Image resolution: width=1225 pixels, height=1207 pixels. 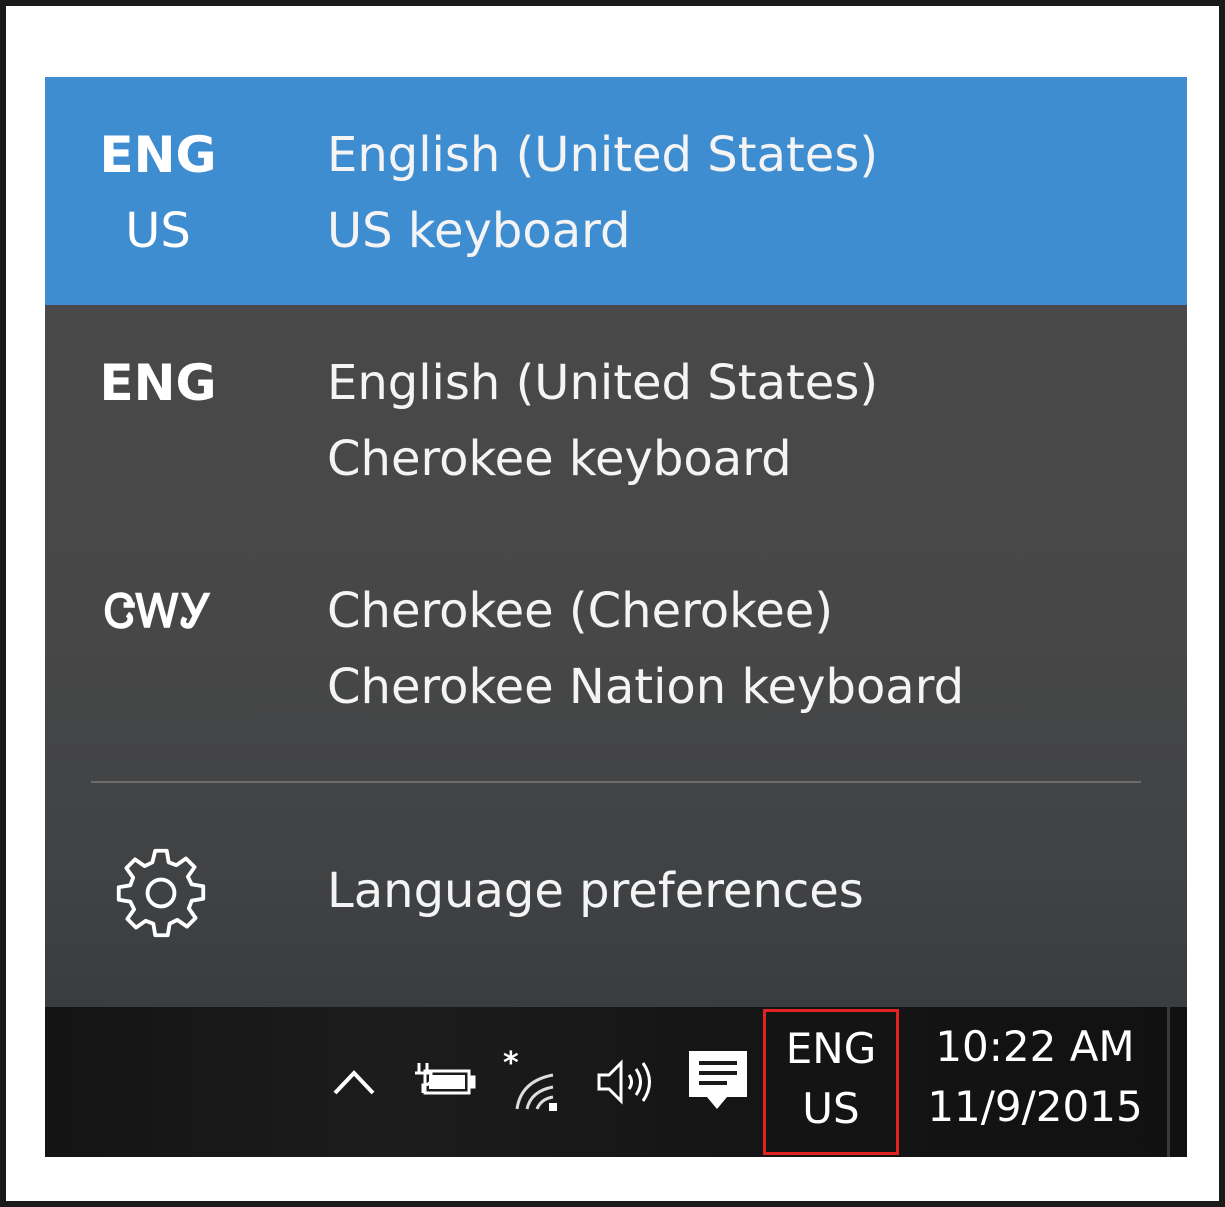 What do you see at coordinates (535, 1080) in the screenshot?
I see `wifi-icon: *` at bounding box center [535, 1080].